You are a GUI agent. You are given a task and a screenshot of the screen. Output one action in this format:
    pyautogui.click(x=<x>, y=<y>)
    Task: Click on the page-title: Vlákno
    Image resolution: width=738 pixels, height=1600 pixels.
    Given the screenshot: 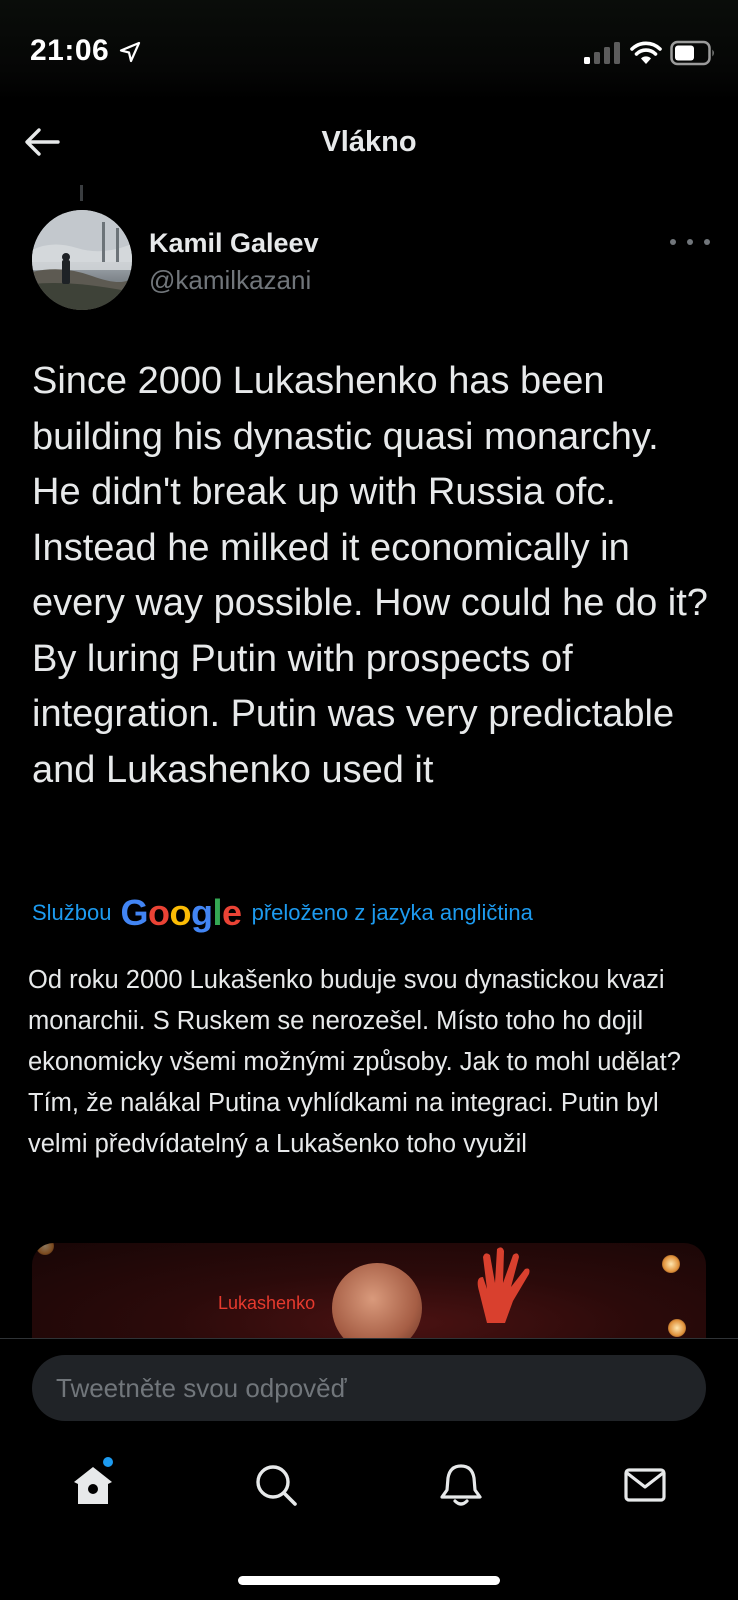 What is the action you would take?
    pyautogui.click(x=369, y=142)
    